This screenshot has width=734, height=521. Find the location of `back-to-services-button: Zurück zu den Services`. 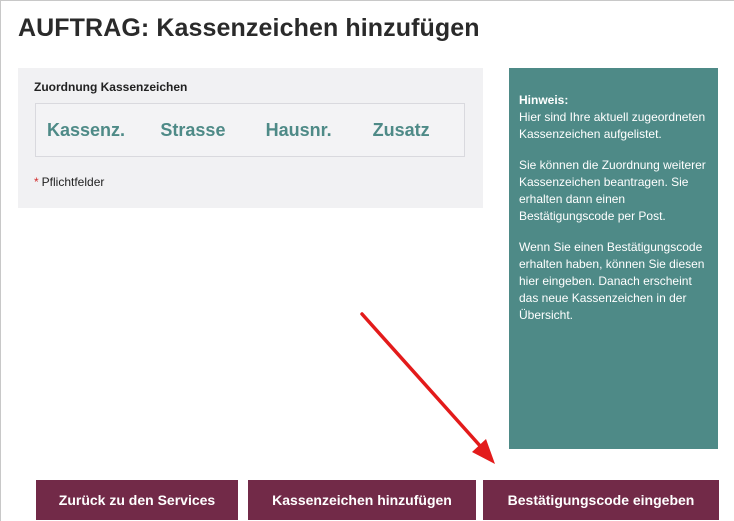

back-to-services-button: Zurück zu den Services is located at coordinates (137, 500).